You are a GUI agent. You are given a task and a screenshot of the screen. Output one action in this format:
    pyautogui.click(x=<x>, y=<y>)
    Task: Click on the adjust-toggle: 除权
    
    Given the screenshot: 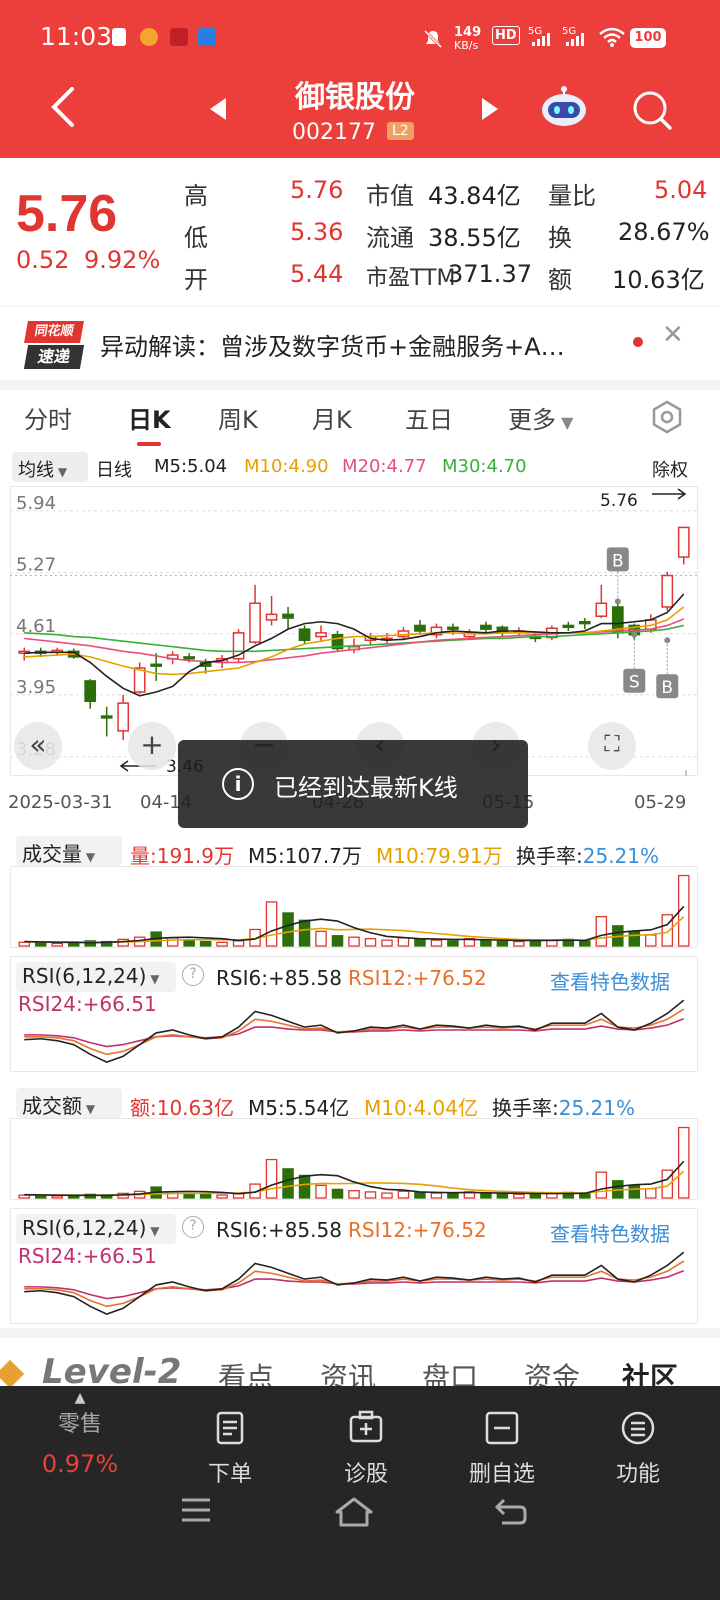 What is the action you would take?
    pyautogui.click(x=670, y=469)
    